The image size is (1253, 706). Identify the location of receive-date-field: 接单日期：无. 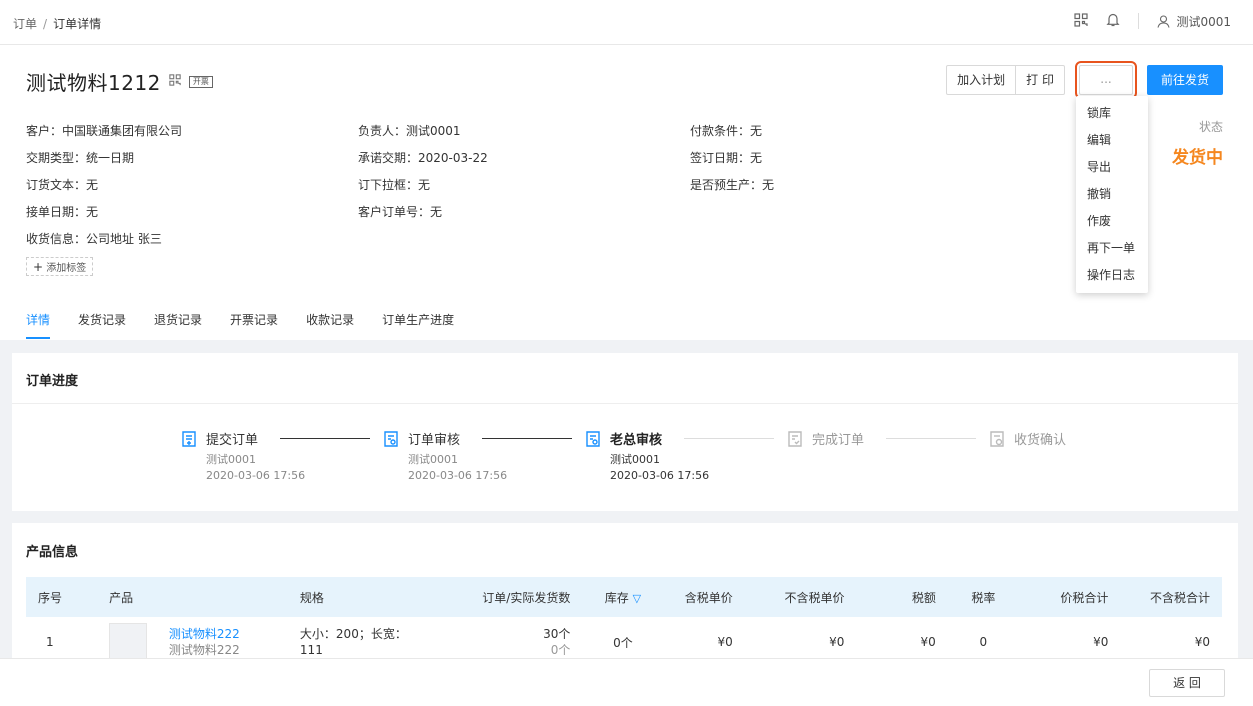
(62, 212).